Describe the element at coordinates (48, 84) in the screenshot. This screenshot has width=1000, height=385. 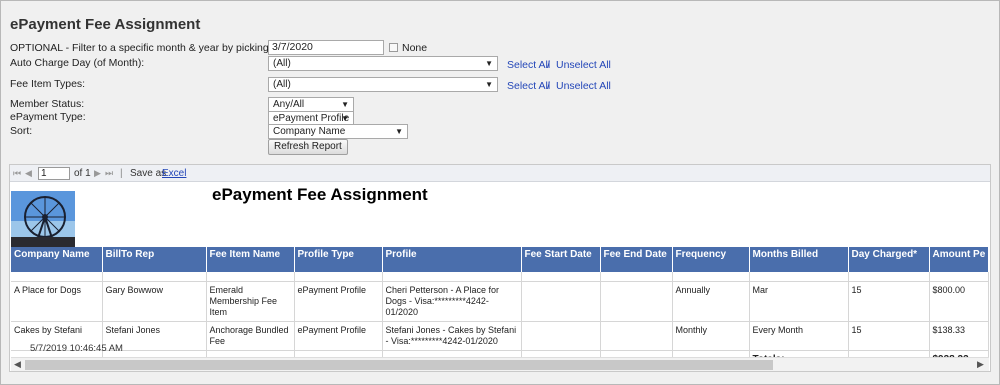
I see `fee-item-types-label: Fee Item Types:` at that location.